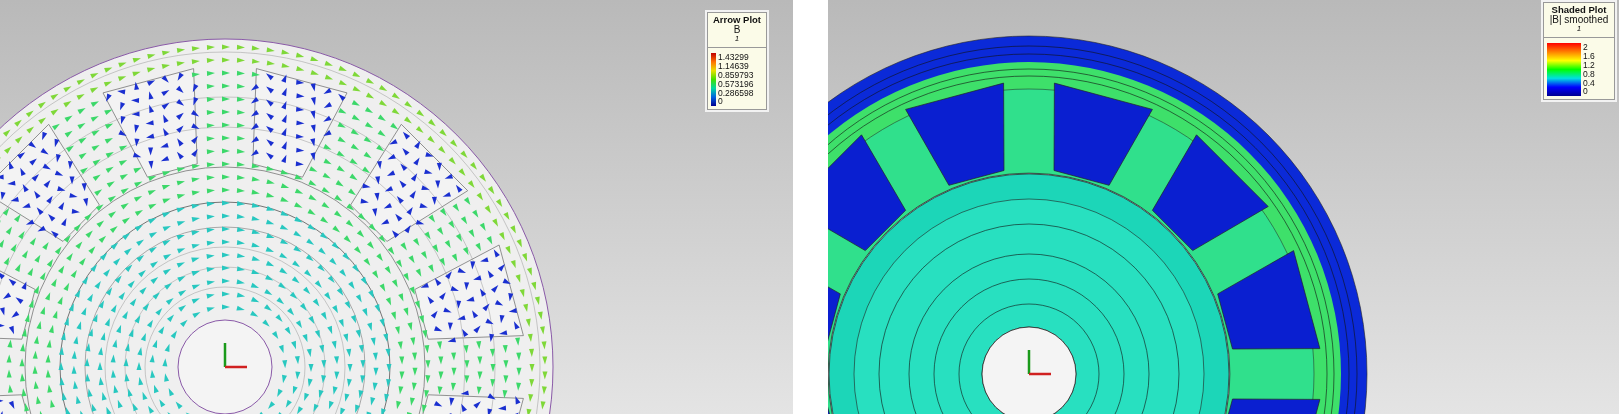  Describe the element at coordinates (1586, 47) in the screenshot. I see `scale-value: 2` at that location.